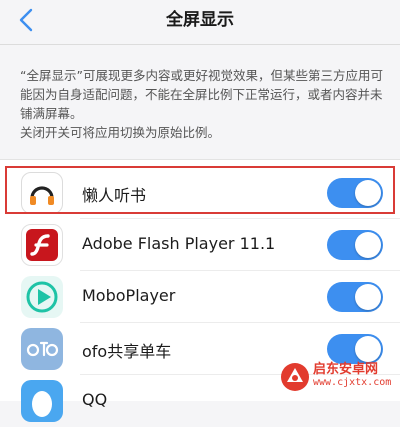 Image resolution: width=400 pixels, height=427 pixels. What do you see at coordinates (200, 193) in the screenshot?
I see `list-item-lanren: 懒人听书` at bounding box center [200, 193].